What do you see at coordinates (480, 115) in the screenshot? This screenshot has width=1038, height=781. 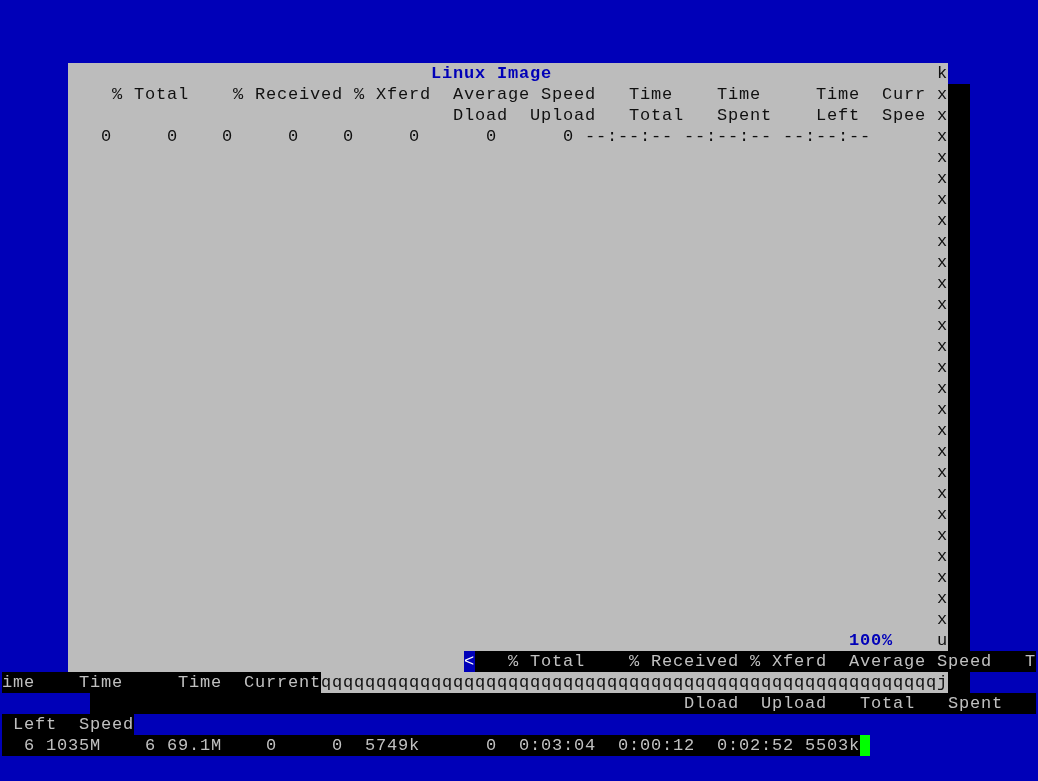 I see `column-header: Dload` at bounding box center [480, 115].